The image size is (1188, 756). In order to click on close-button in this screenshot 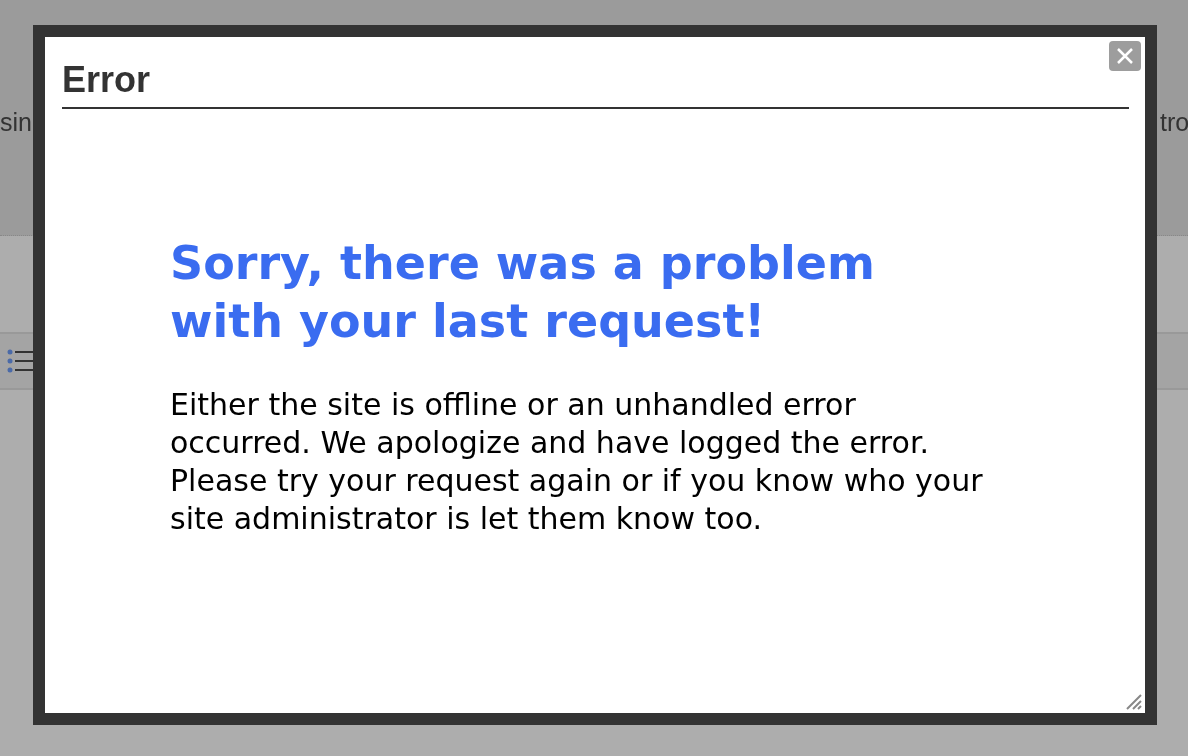, I will do `click(1125, 56)`.